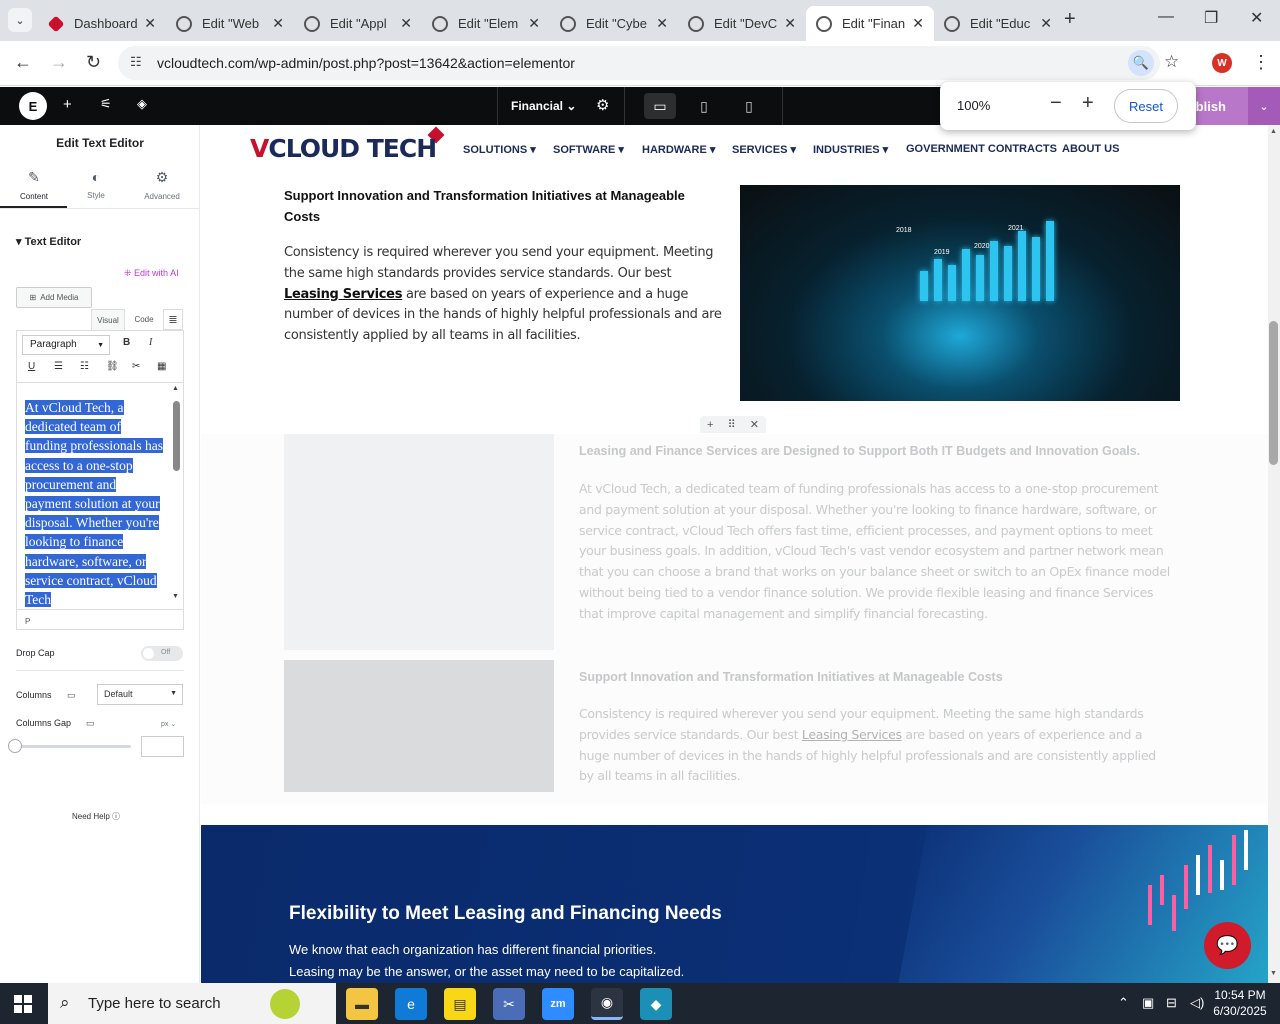  I want to click on toolbar-toggle-icon: ▦, so click(161, 366).